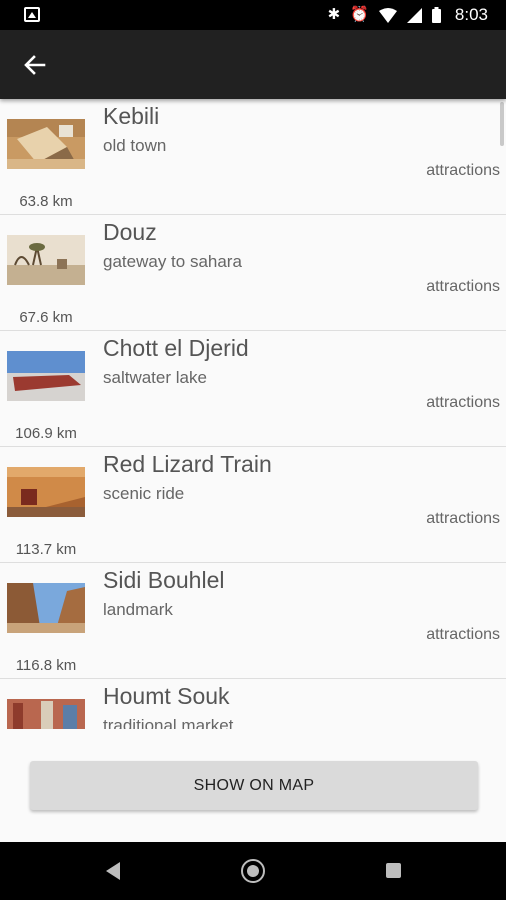 The width and height of the screenshot is (506, 900). What do you see at coordinates (46, 201) in the screenshot?
I see `item-distance: 63.8 km` at bounding box center [46, 201].